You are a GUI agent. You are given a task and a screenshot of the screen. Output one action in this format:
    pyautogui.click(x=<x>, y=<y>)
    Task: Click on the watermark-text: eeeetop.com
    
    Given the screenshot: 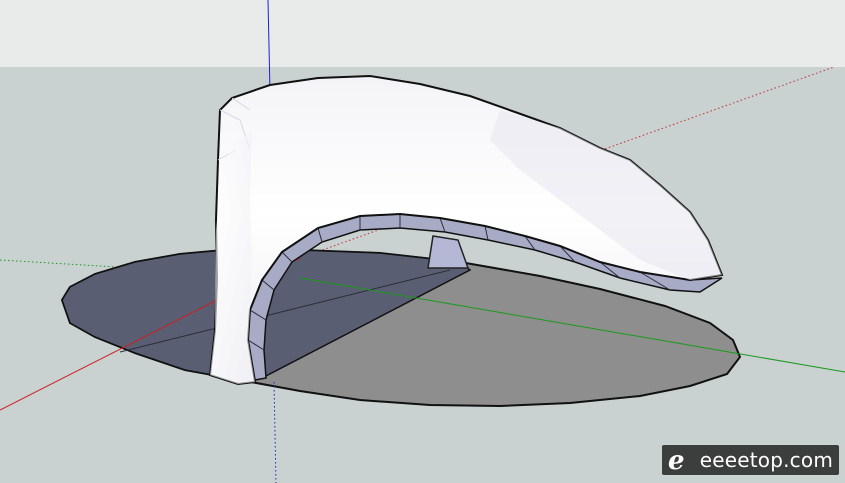 What is the action you would take?
    pyautogui.click(x=766, y=460)
    